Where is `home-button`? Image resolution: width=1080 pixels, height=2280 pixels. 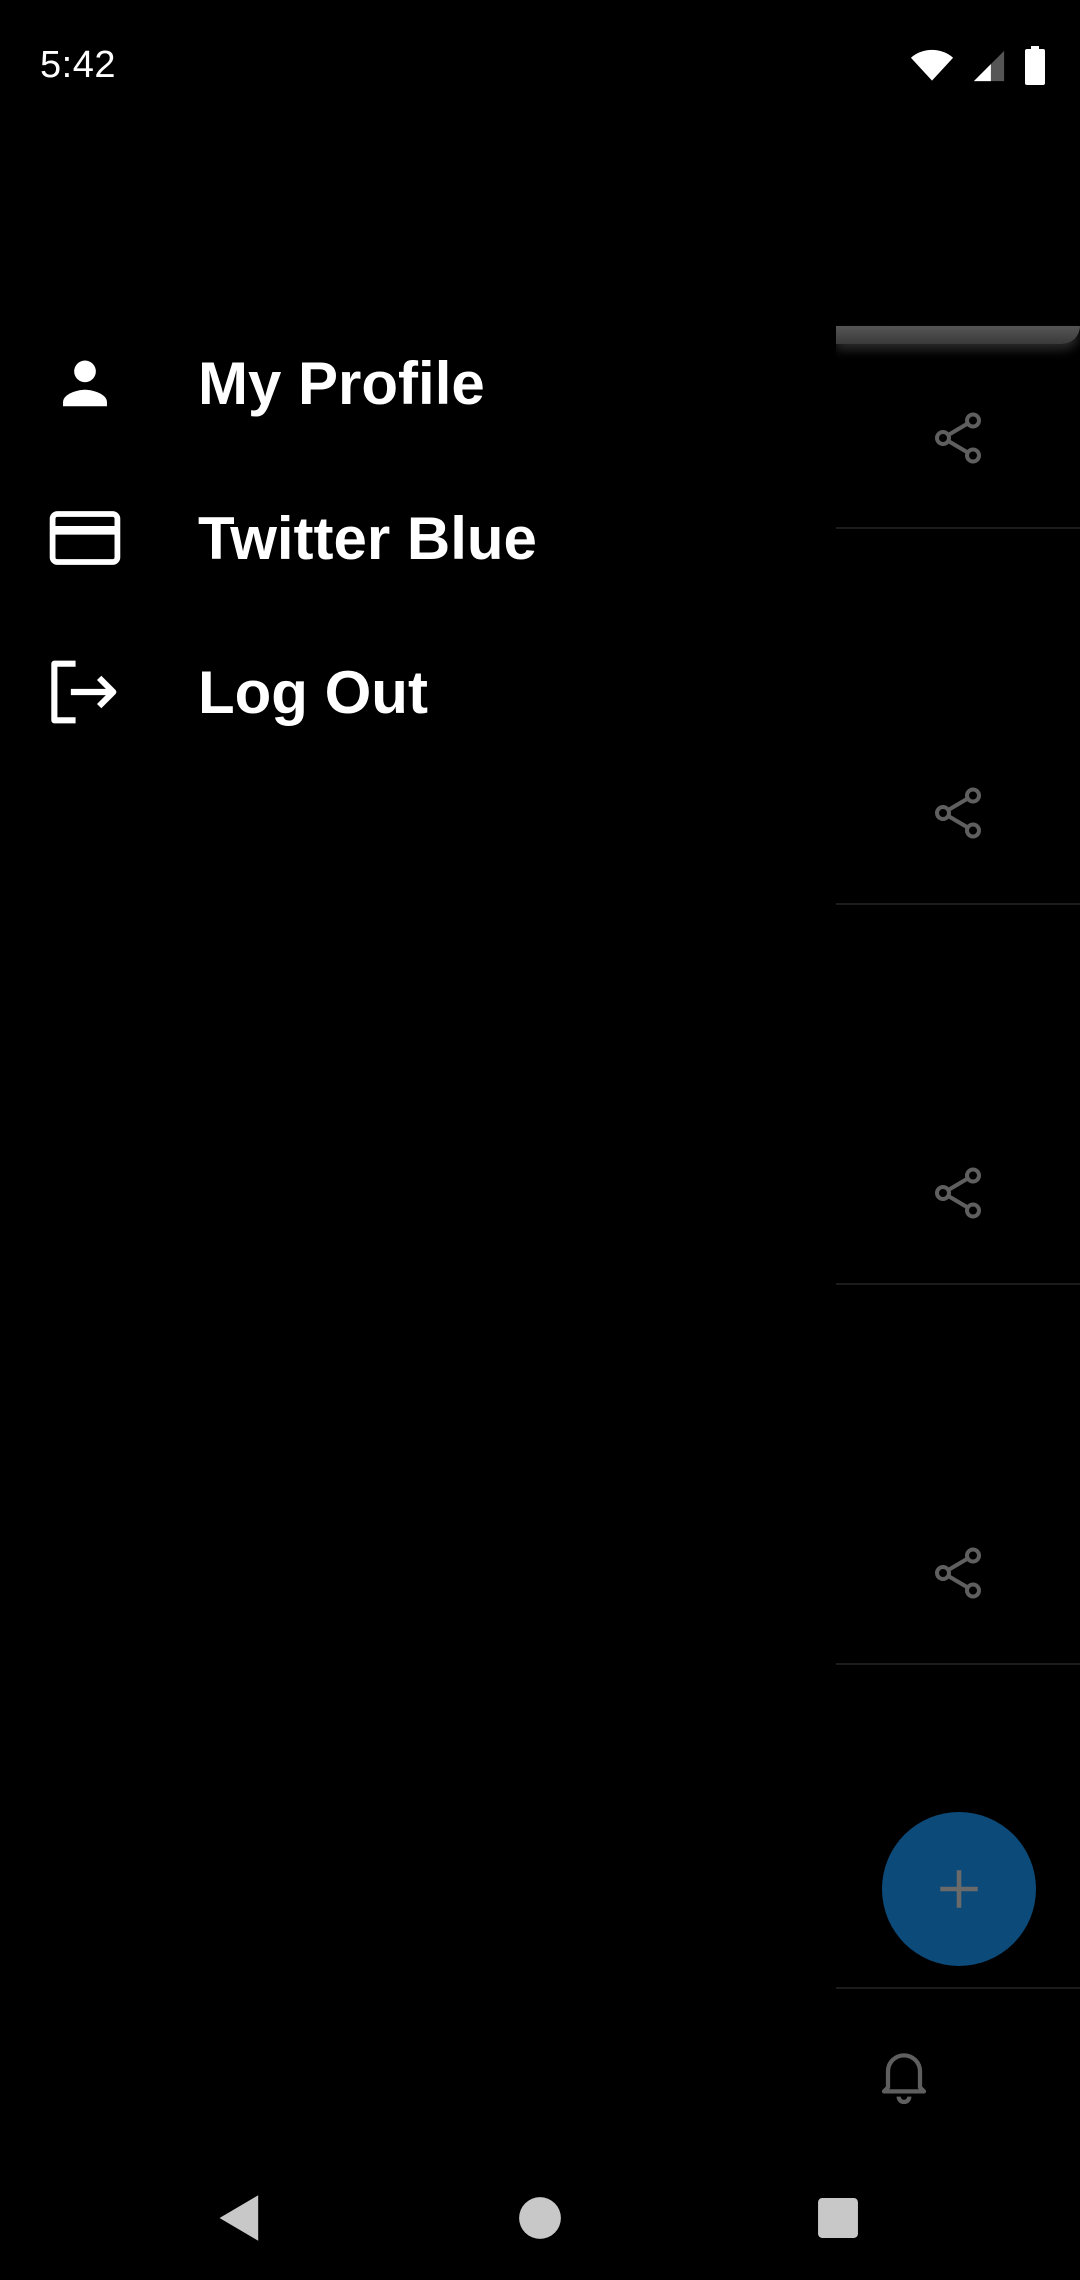 home-button is located at coordinates (540, 2218).